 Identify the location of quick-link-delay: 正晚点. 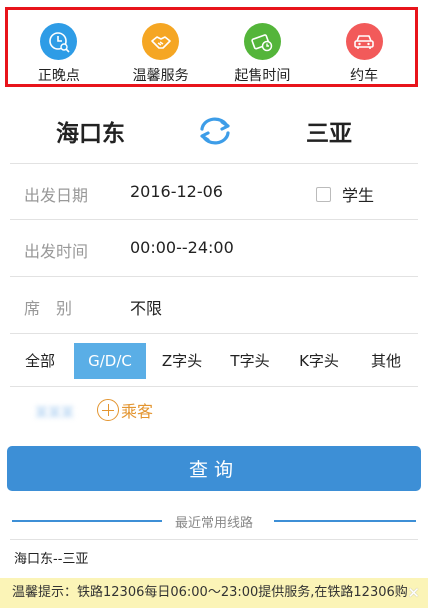
(59, 54).